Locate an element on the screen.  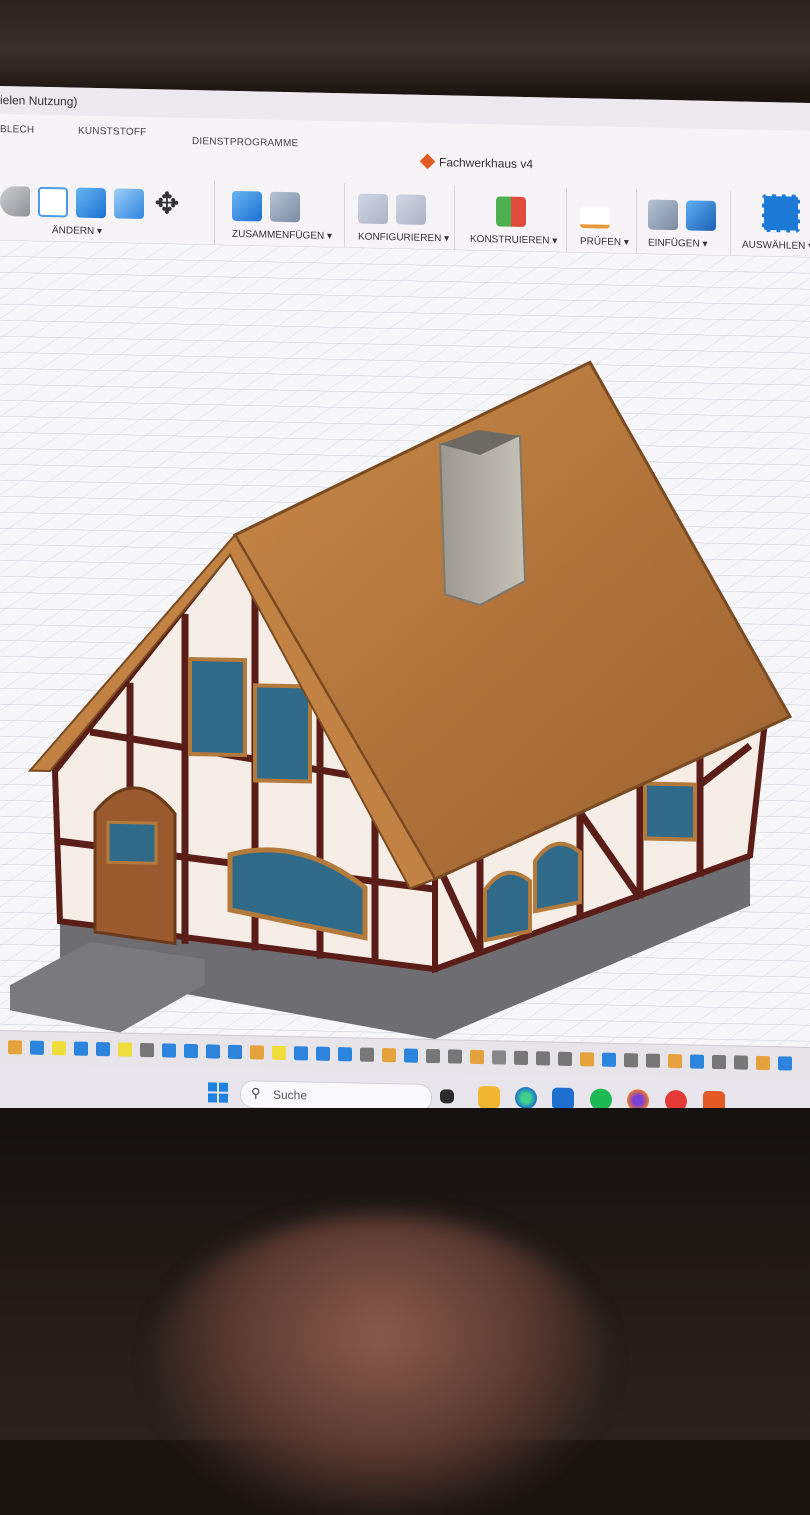
group-label-konstruieren: KONSTRUIEREN ▾ is located at coordinates (513, 240).